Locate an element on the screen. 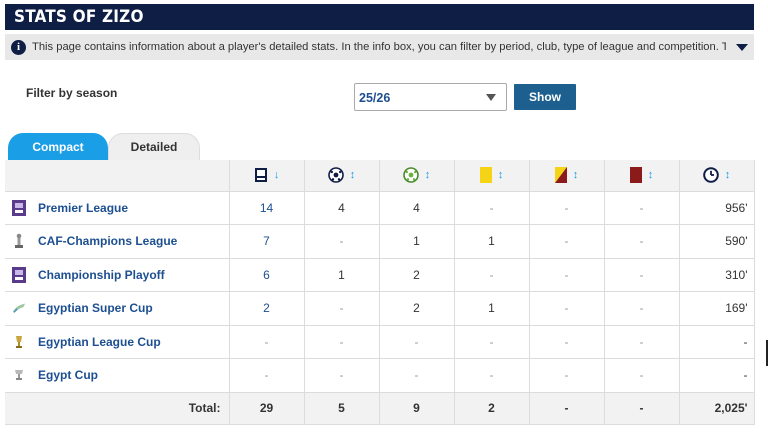  total-second-yellow: - is located at coordinates (567, 408).